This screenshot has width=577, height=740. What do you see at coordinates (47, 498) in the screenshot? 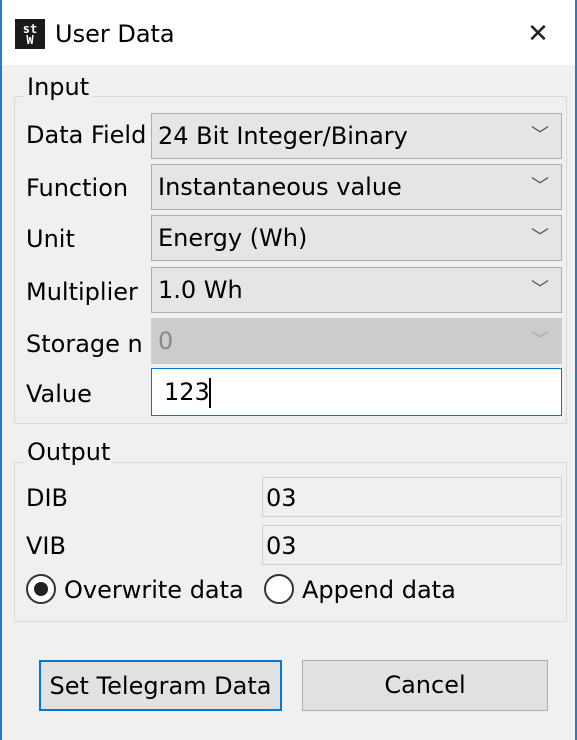
I see `dib-label: DIB` at bounding box center [47, 498].